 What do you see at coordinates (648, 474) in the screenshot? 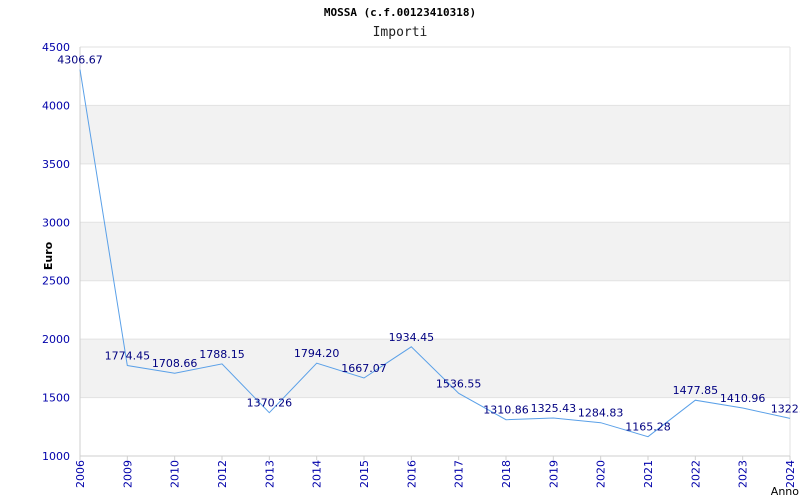
I see `x-tick-label: 2021` at bounding box center [648, 474].